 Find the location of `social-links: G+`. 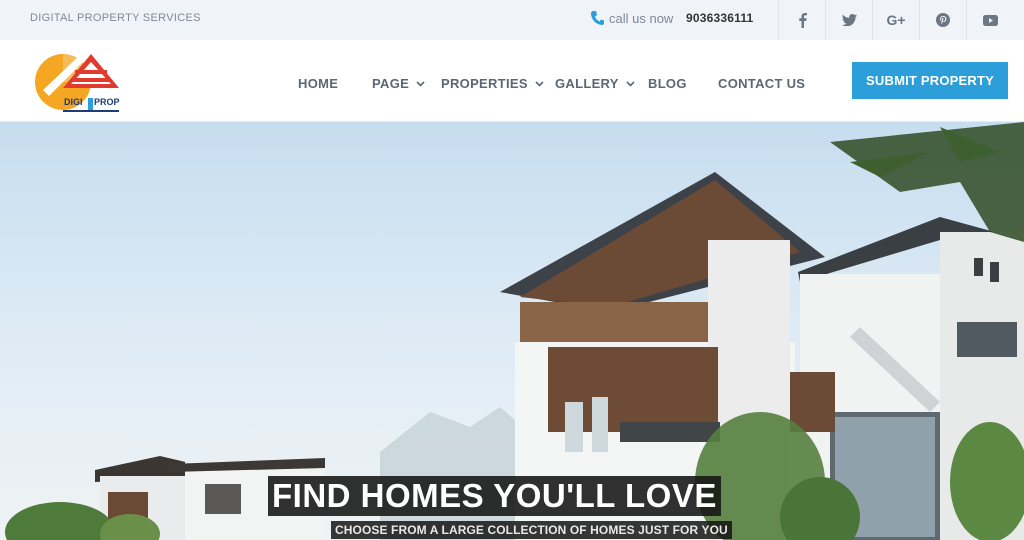

social-links: G+ is located at coordinates (895, 20).